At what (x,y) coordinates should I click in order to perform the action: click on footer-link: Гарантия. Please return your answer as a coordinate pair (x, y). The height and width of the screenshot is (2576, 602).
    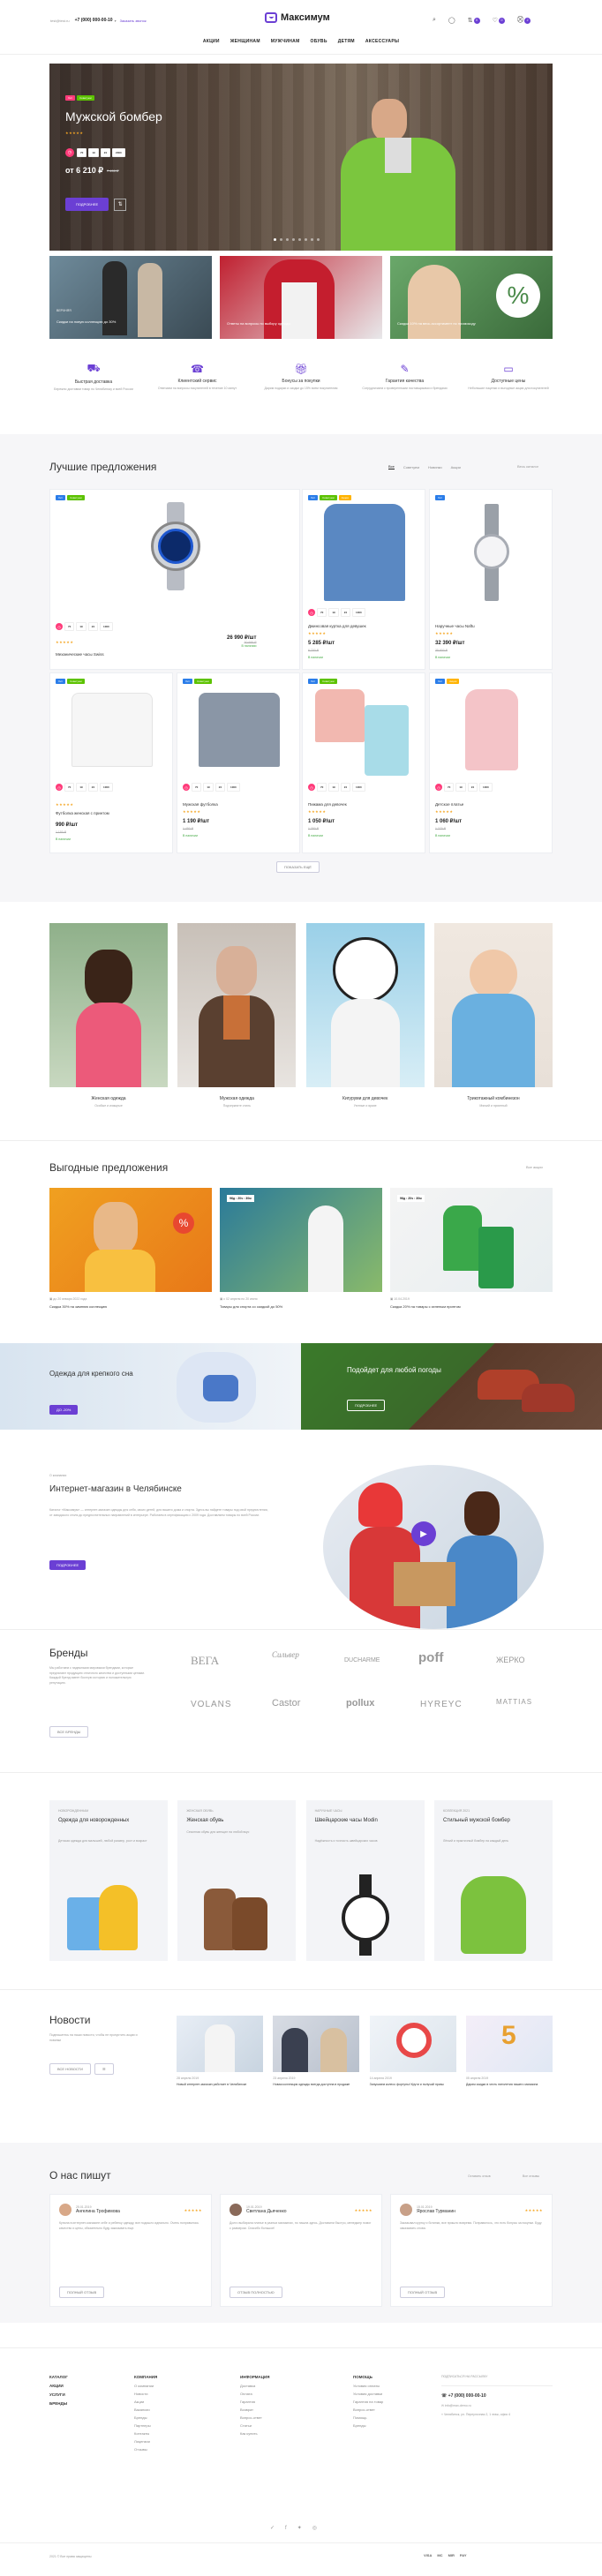
    Looking at the image, I should click on (255, 2402).